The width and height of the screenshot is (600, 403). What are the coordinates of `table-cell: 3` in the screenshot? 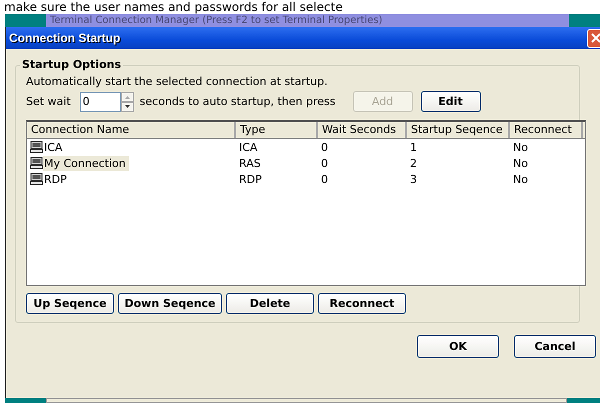 It's located at (413, 179).